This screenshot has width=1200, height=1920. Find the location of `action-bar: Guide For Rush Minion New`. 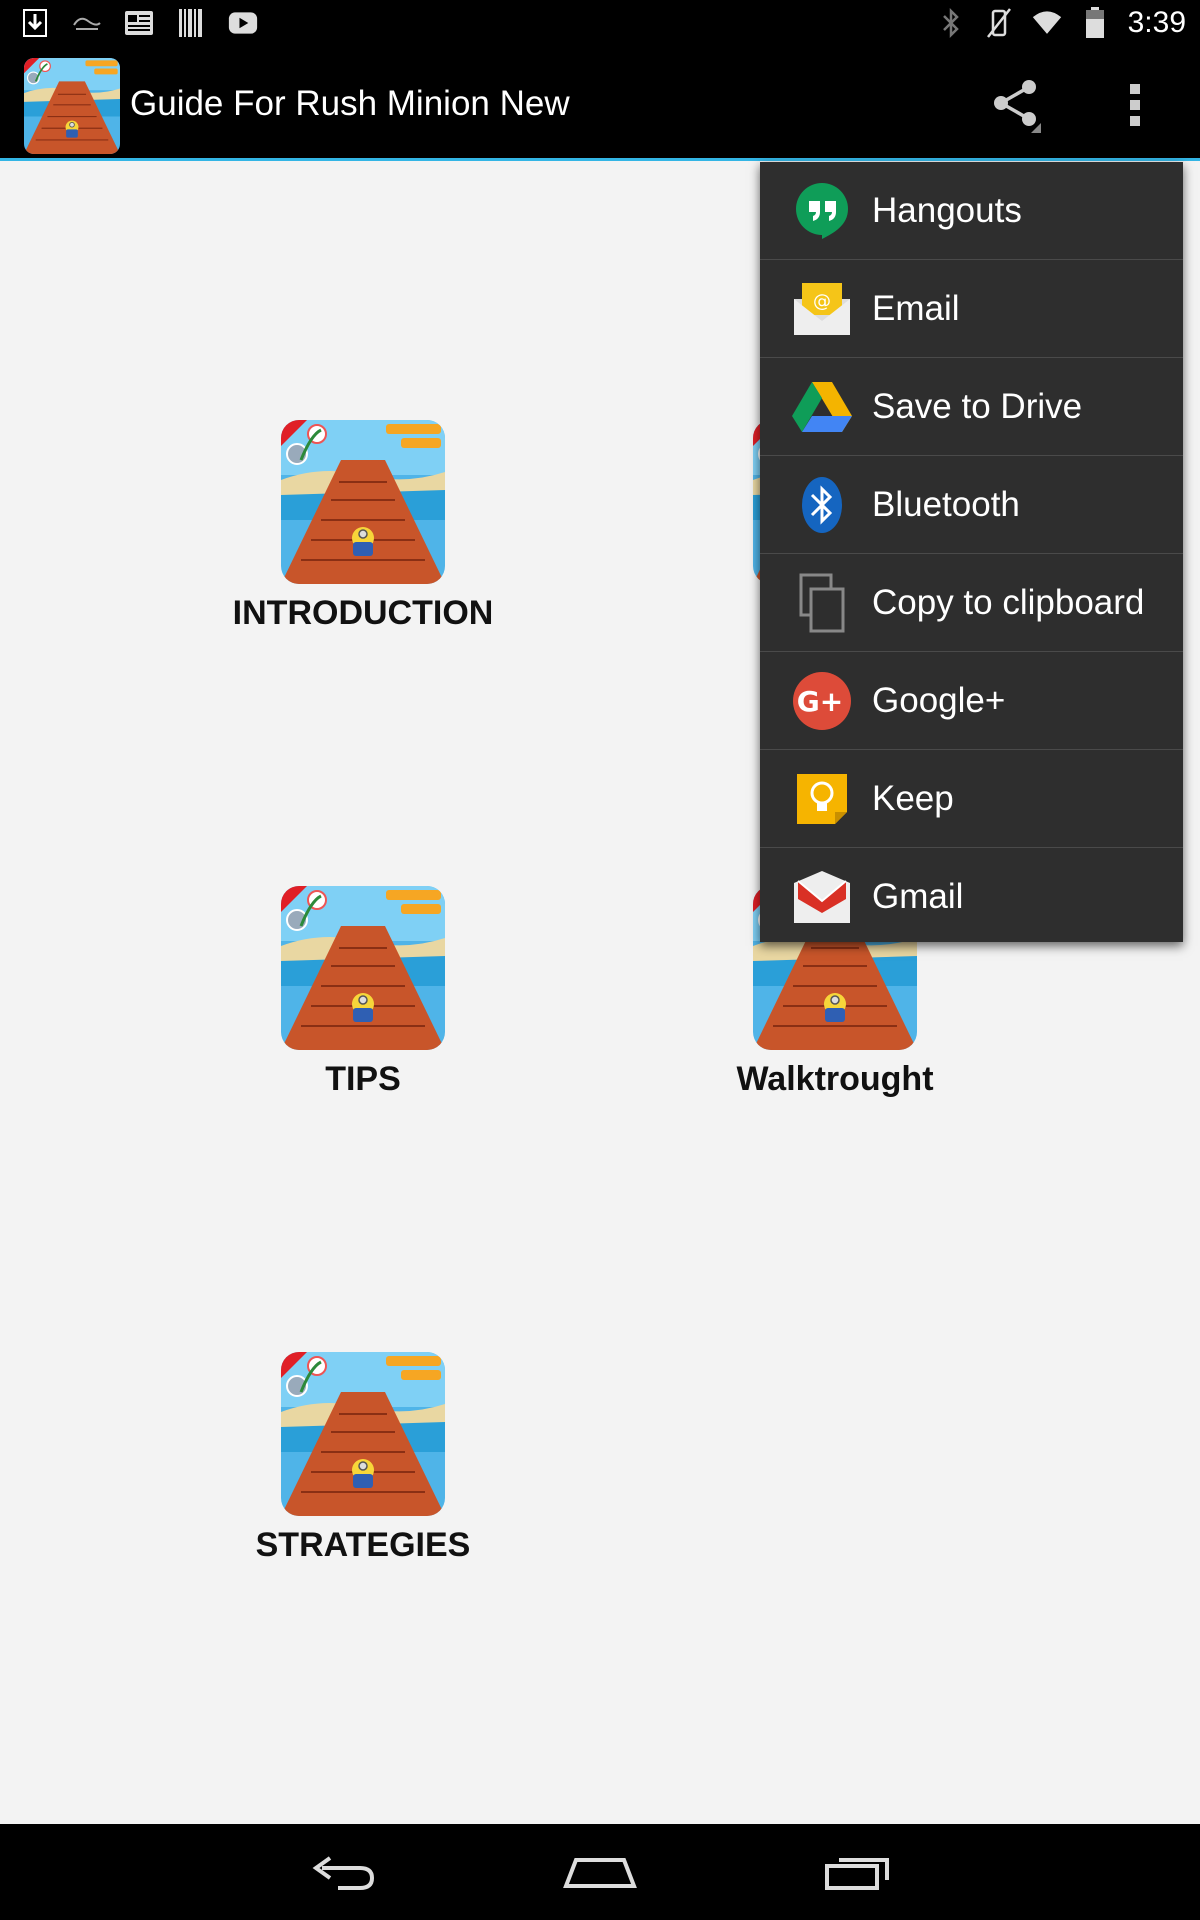

action-bar: Guide For Rush Minion New is located at coordinates (600, 104).